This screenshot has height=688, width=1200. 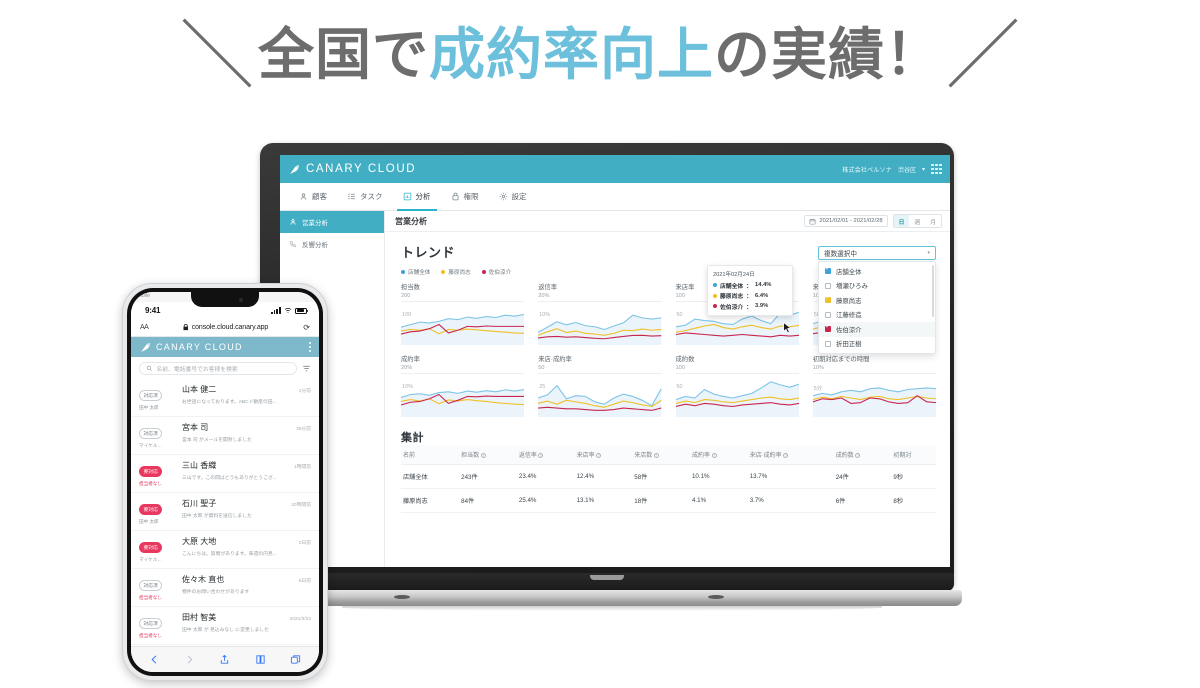 What do you see at coordinates (612, 607) in the screenshot?
I see `laptop-base-shadow` at bounding box center [612, 607].